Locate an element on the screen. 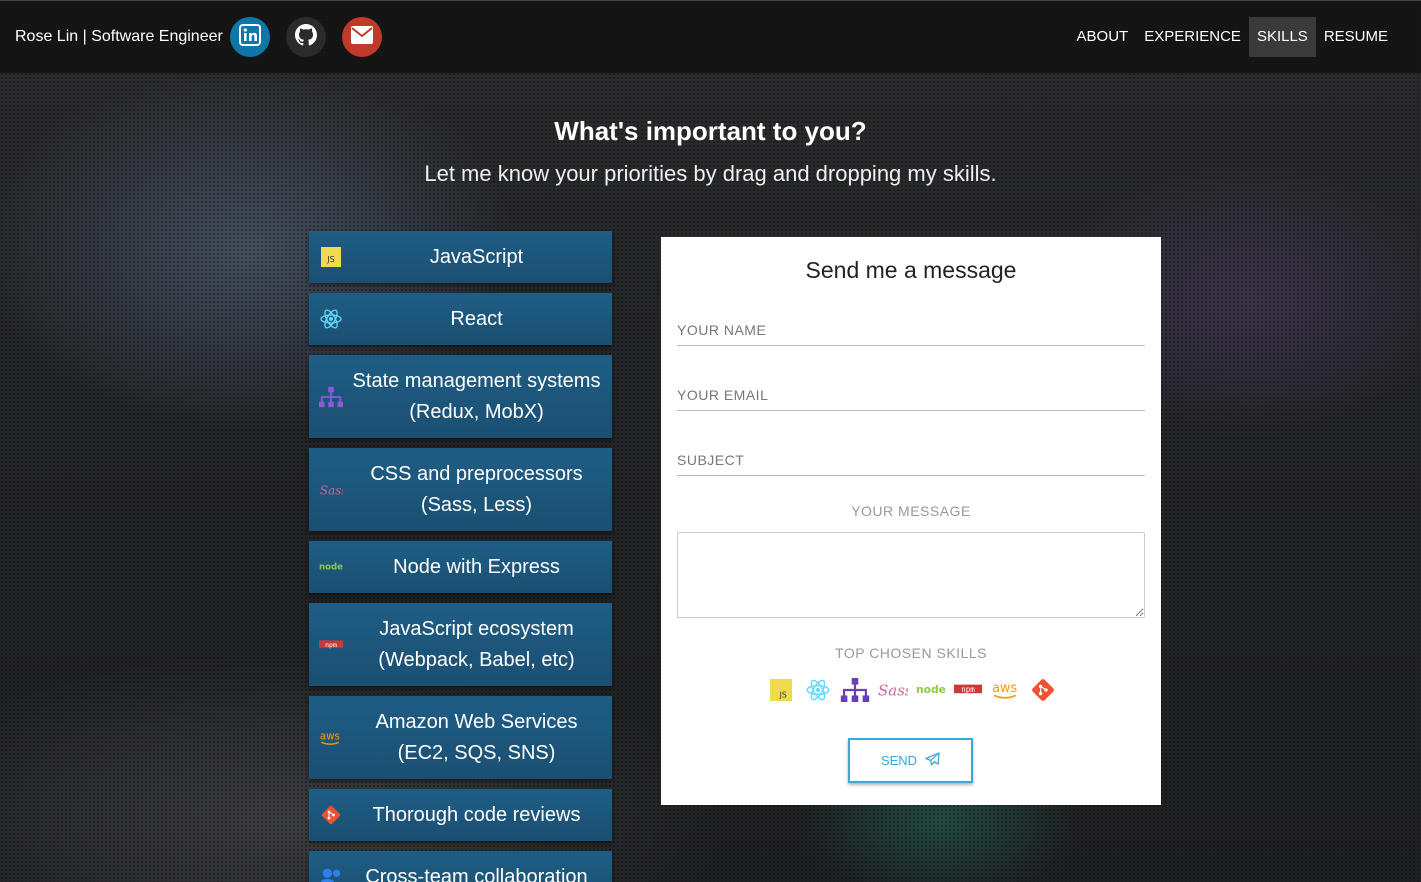 Image resolution: width=1421 pixels, height=882 pixels. github-icon is located at coordinates (305, 37).